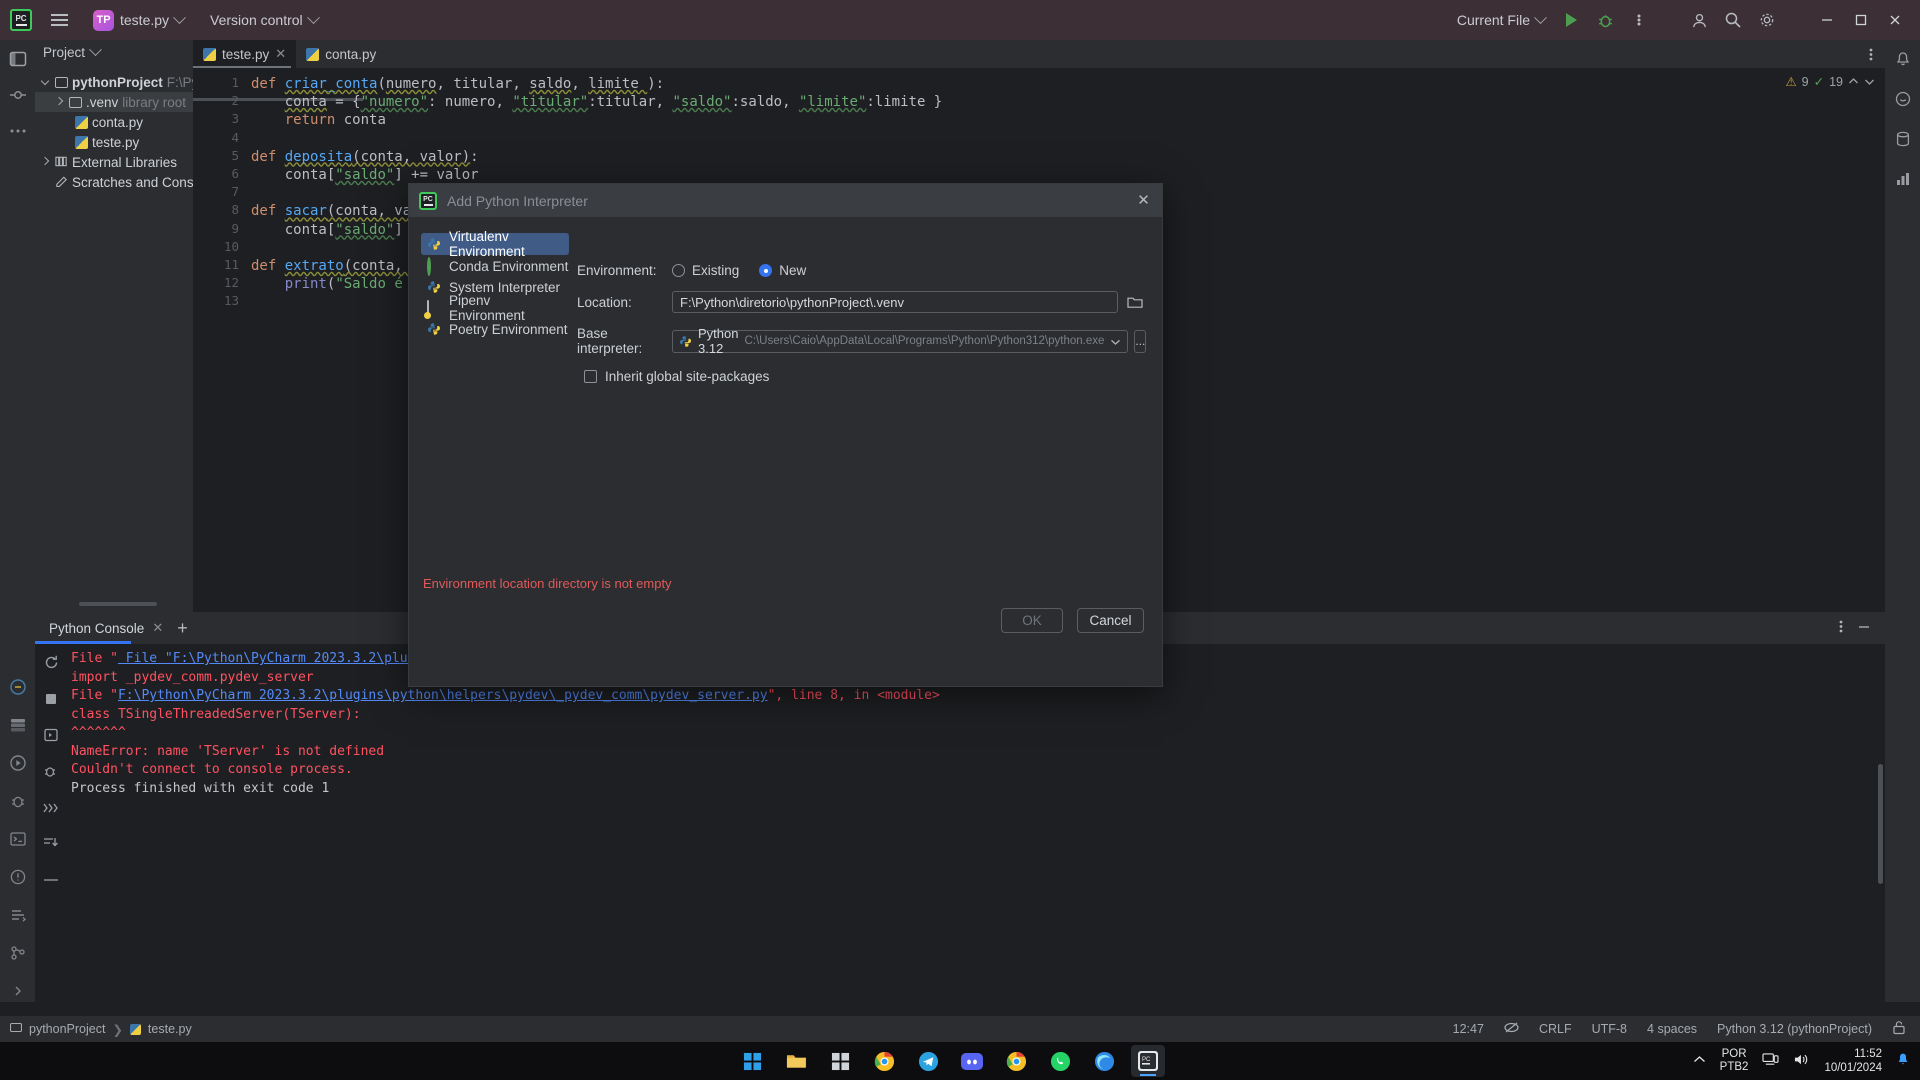 This screenshot has width=1920, height=1080. I want to click on soft-wrap-icon, so click(51, 878).